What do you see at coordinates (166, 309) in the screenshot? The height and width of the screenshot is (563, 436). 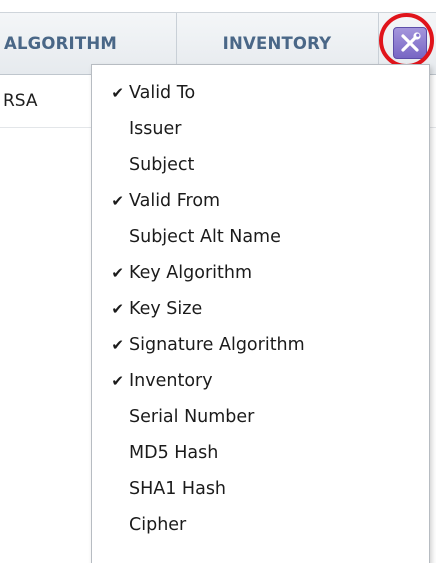 I see `menu-item-label: Key Size` at bounding box center [166, 309].